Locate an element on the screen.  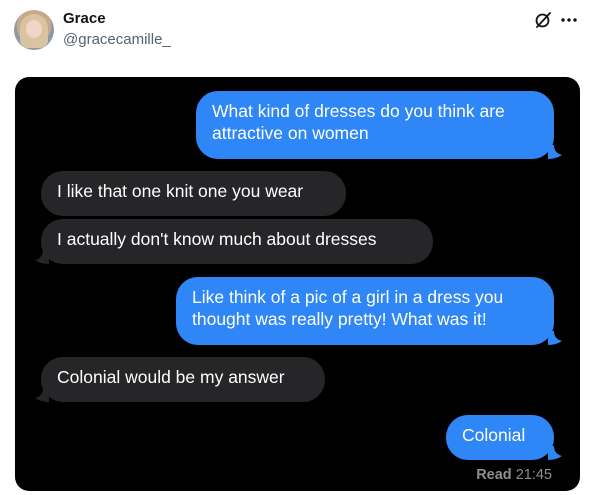
post-header: Grace @gracecamille_ is located at coordinates (296, 35).